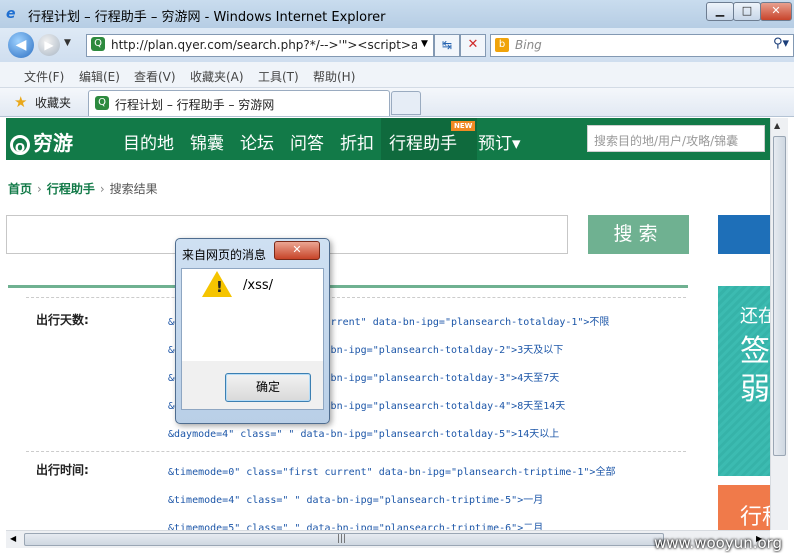 This screenshot has width=794, height=553. I want to click on scroll-up-icon: ▲, so click(777, 125).